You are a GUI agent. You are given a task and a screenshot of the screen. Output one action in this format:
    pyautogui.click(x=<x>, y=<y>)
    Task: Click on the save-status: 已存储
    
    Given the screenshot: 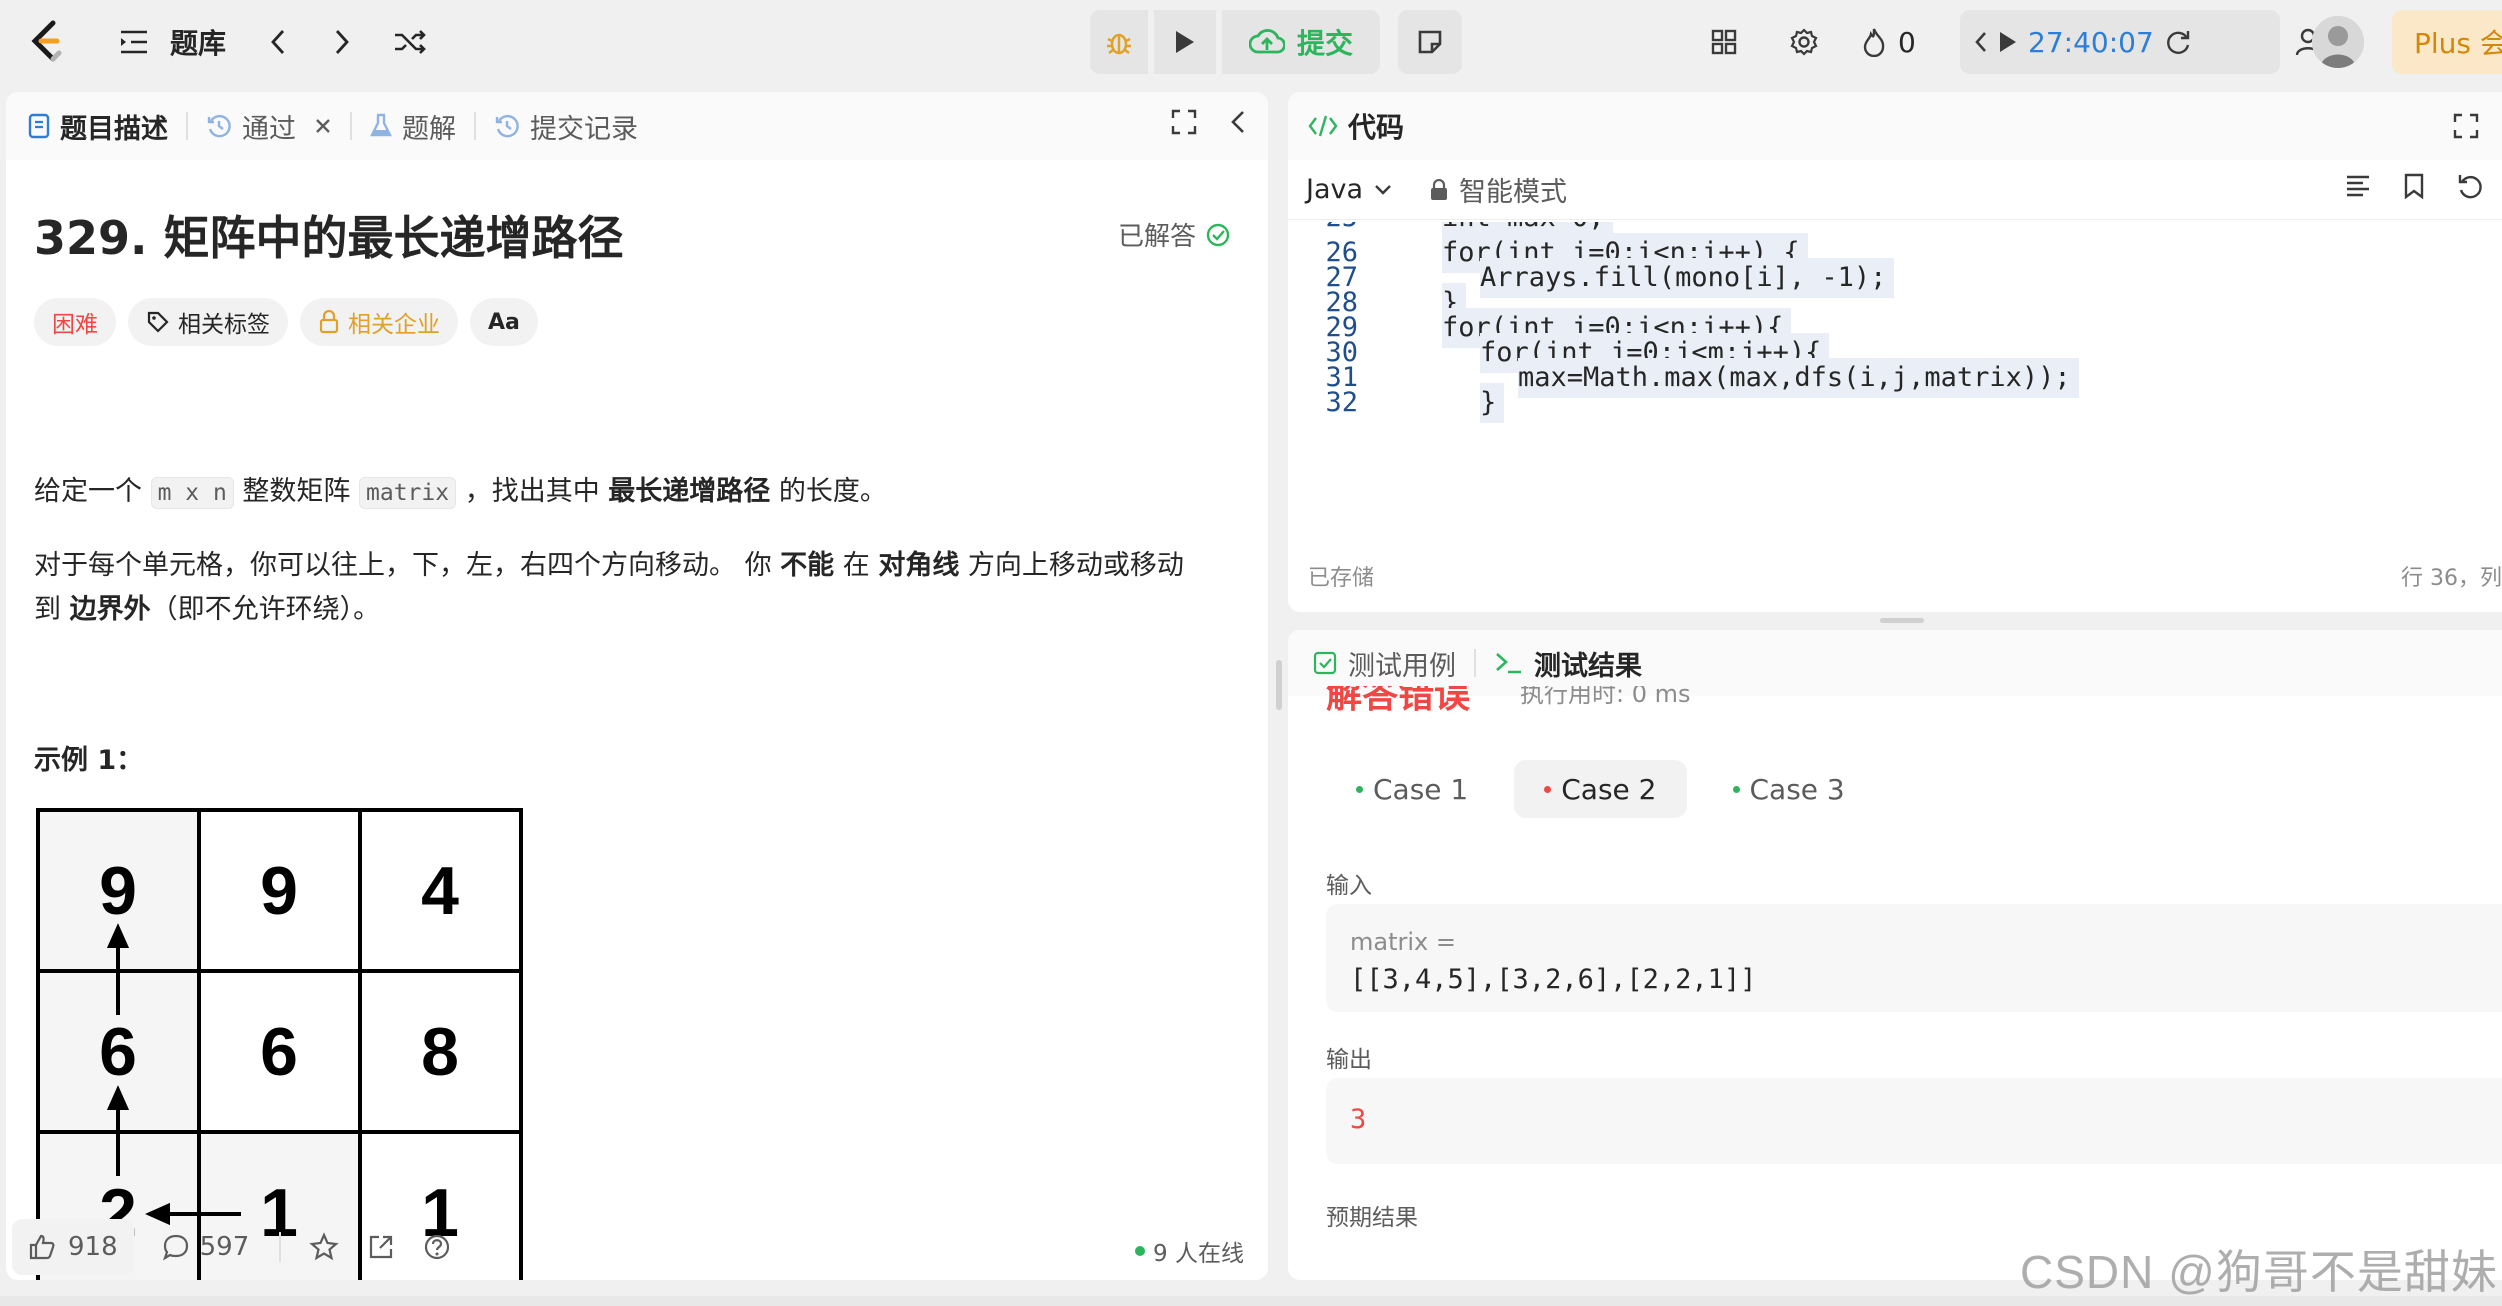 What is the action you would take?
    pyautogui.click(x=1341, y=578)
    